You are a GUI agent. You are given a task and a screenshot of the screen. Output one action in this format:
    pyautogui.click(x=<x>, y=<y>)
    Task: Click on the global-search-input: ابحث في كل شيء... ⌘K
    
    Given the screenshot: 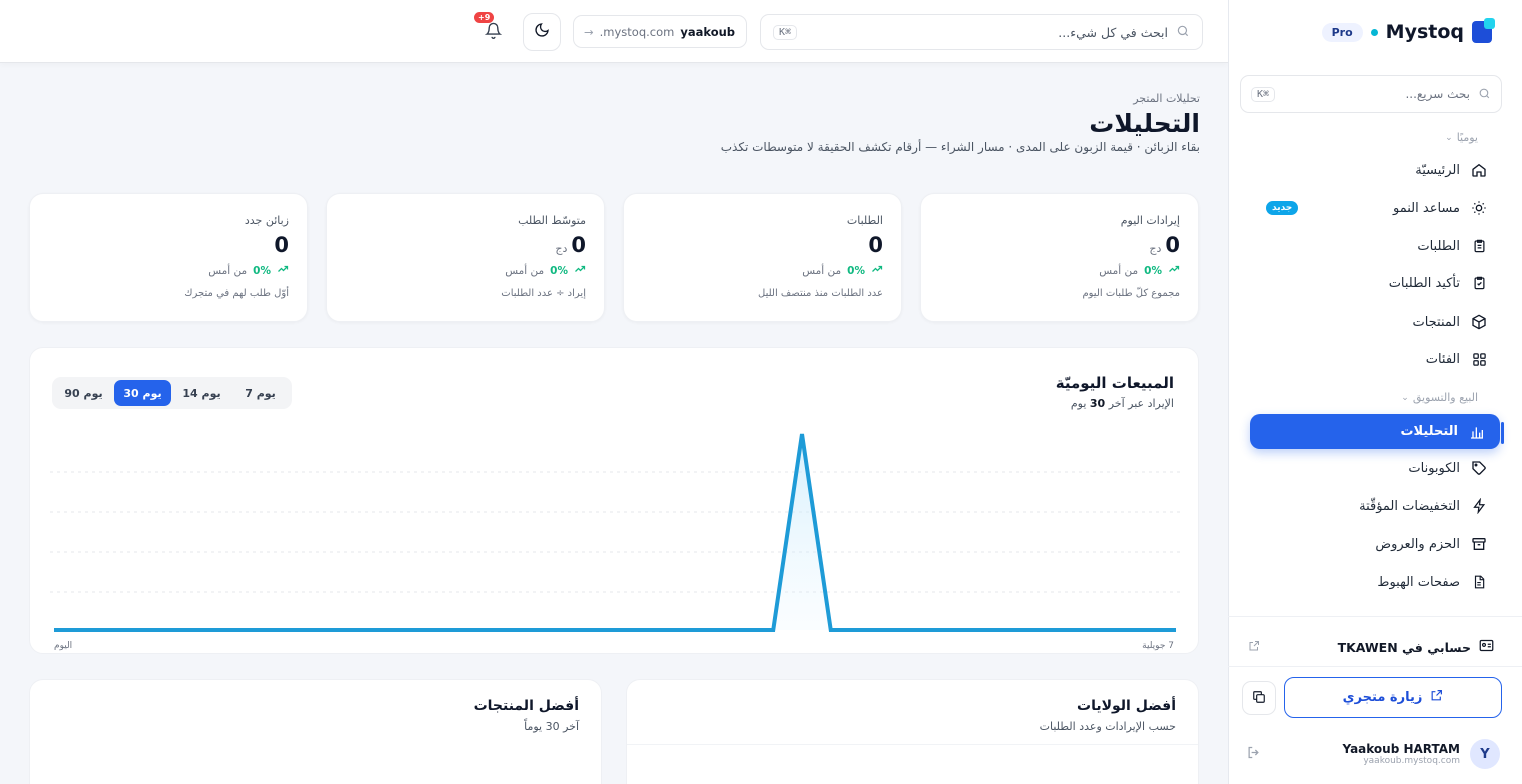 What is the action you would take?
    pyautogui.click(x=981, y=32)
    